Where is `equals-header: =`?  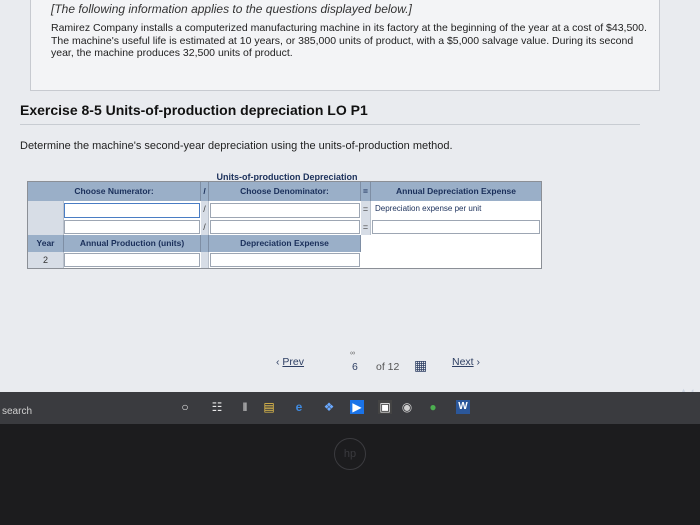
equals-header: = is located at coordinates (366, 191).